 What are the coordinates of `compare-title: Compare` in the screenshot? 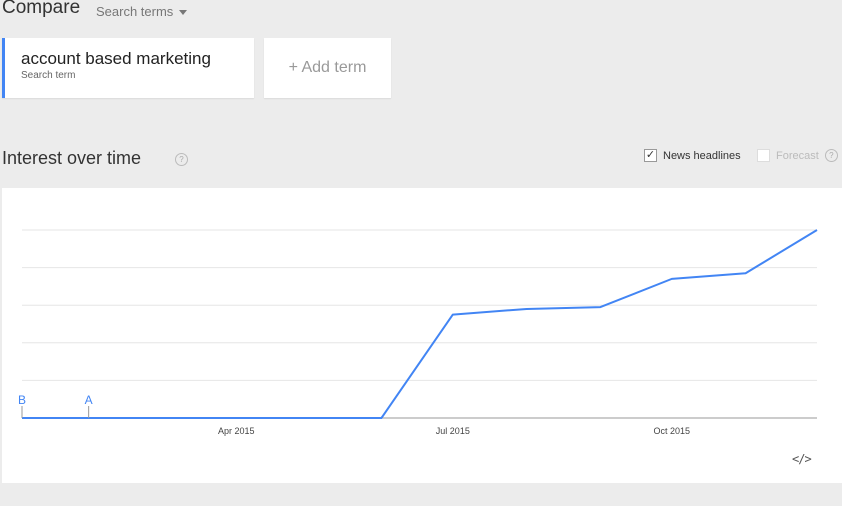 It's located at (41, 9).